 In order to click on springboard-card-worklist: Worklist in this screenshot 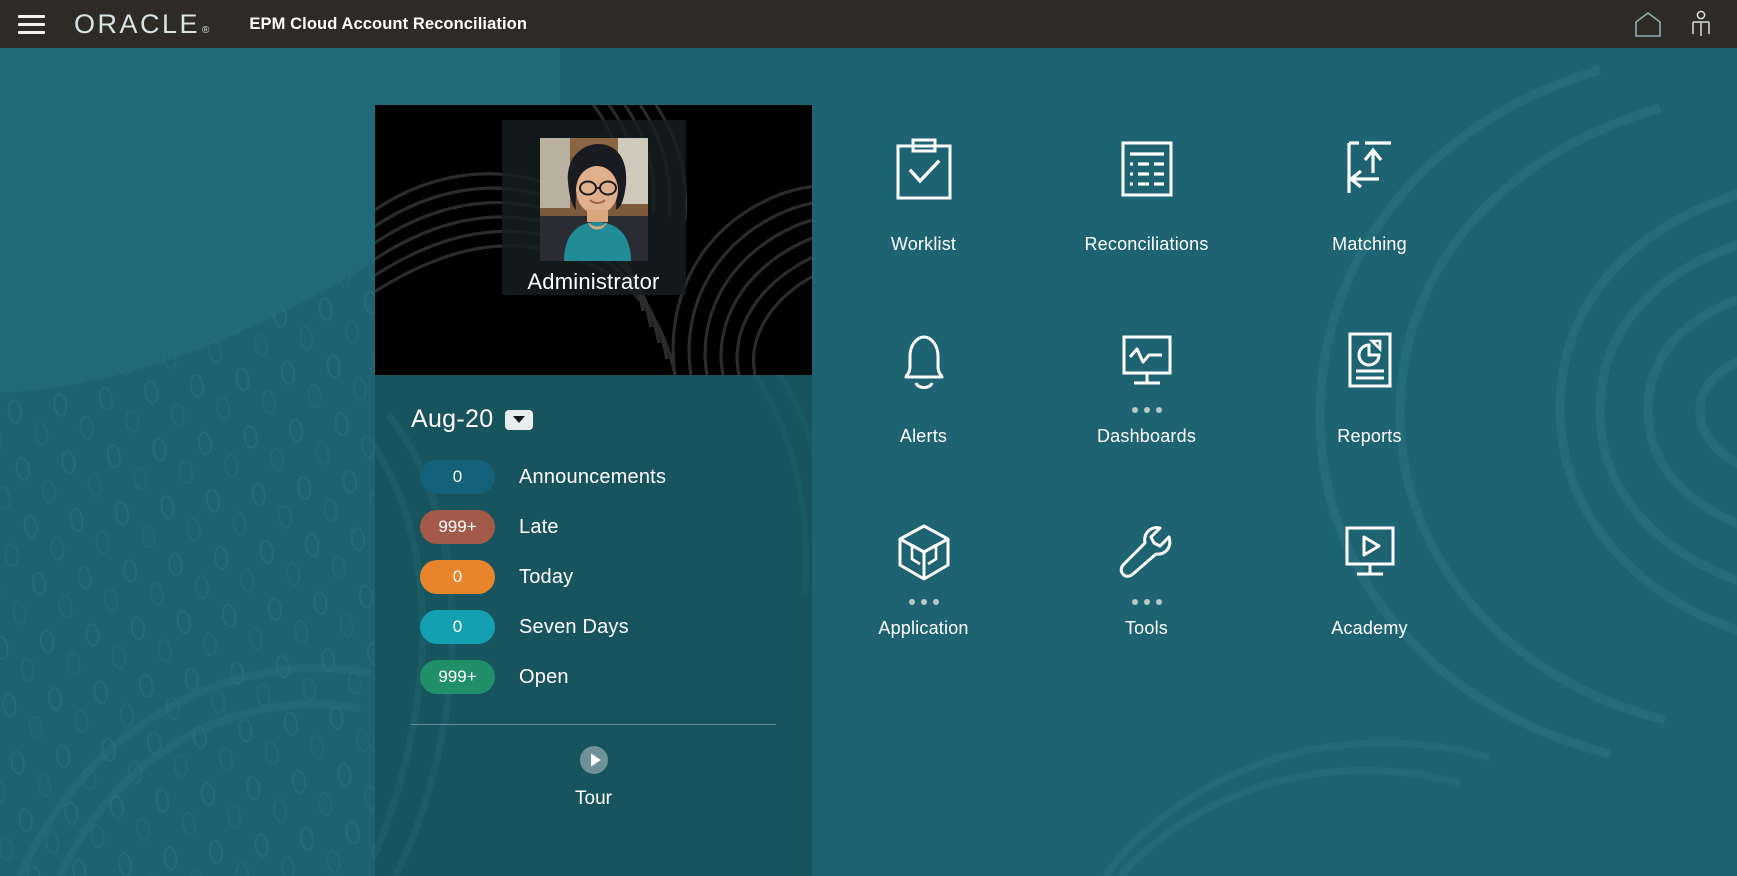, I will do `click(923, 201)`.